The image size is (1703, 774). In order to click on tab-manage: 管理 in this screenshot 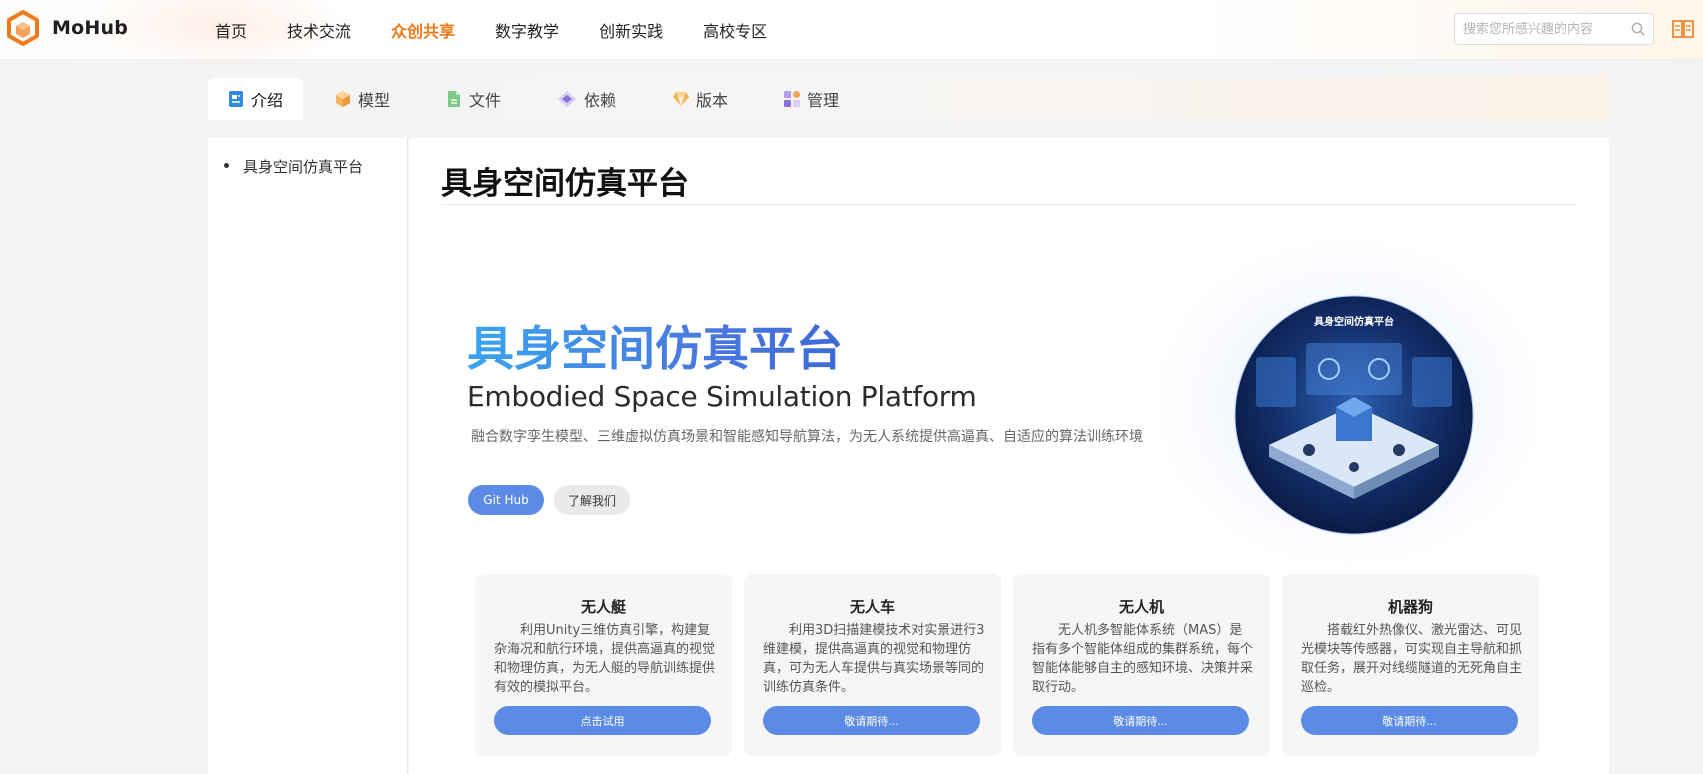, I will do `click(811, 99)`.